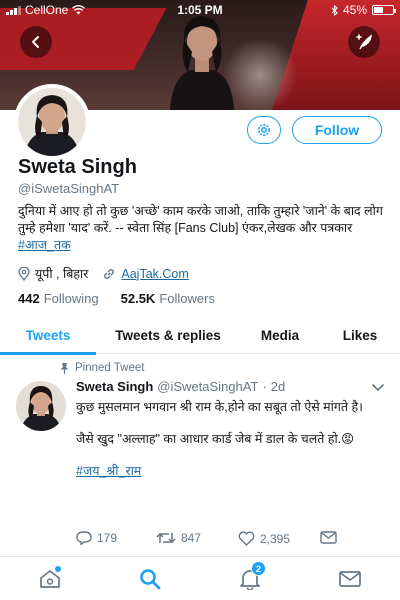 The height and width of the screenshot is (600, 400). I want to click on retweet-icon, so click(166, 538).